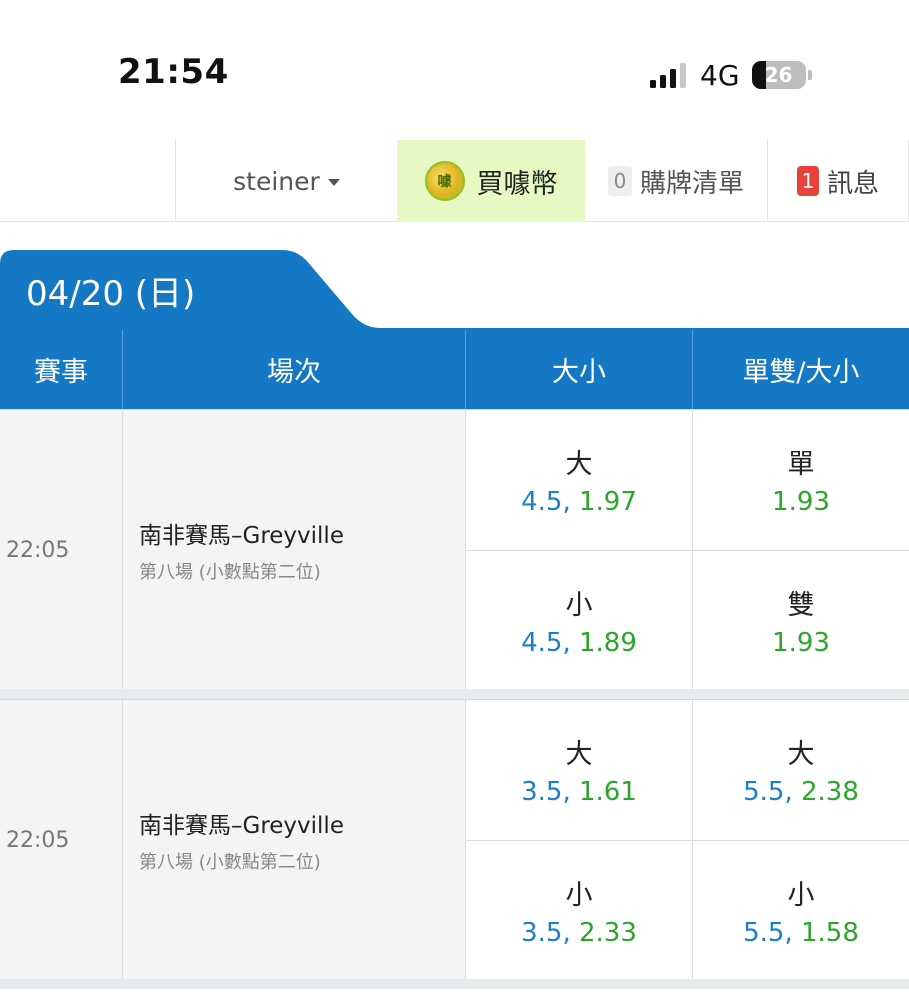 Image resolution: width=909 pixels, height=1000 pixels. I want to click on option-value: 4.5, 1.89, so click(579, 643).